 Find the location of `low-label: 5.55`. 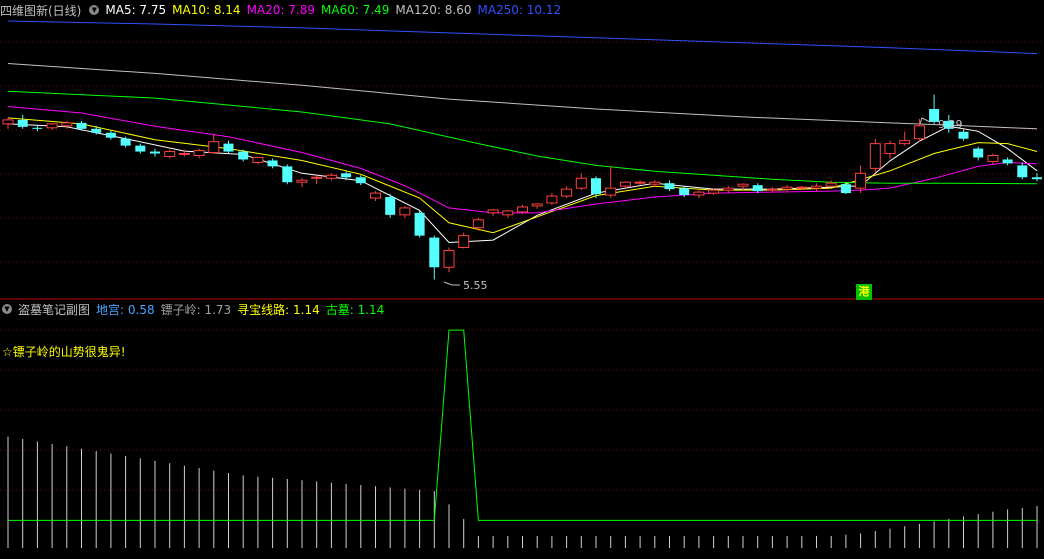

low-label: 5.55 is located at coordinates (475, 285).